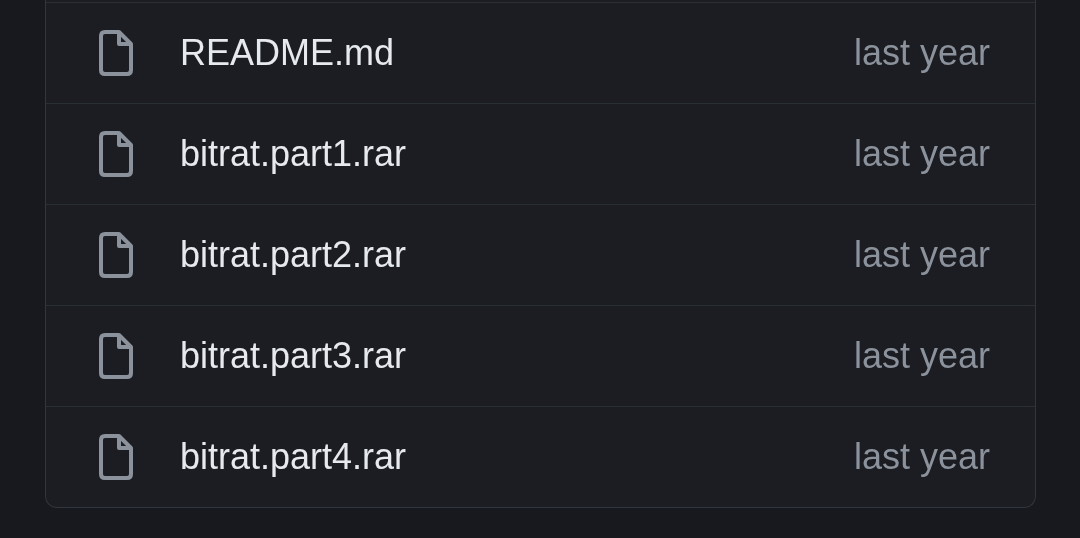 Image resolution: width=1080 pixels, height=538 pixels. What do you see at coordinates (293, 356) in the screenshot?
I see `file-name: bitrat.part3.rar` at bounding box center [293, 356].